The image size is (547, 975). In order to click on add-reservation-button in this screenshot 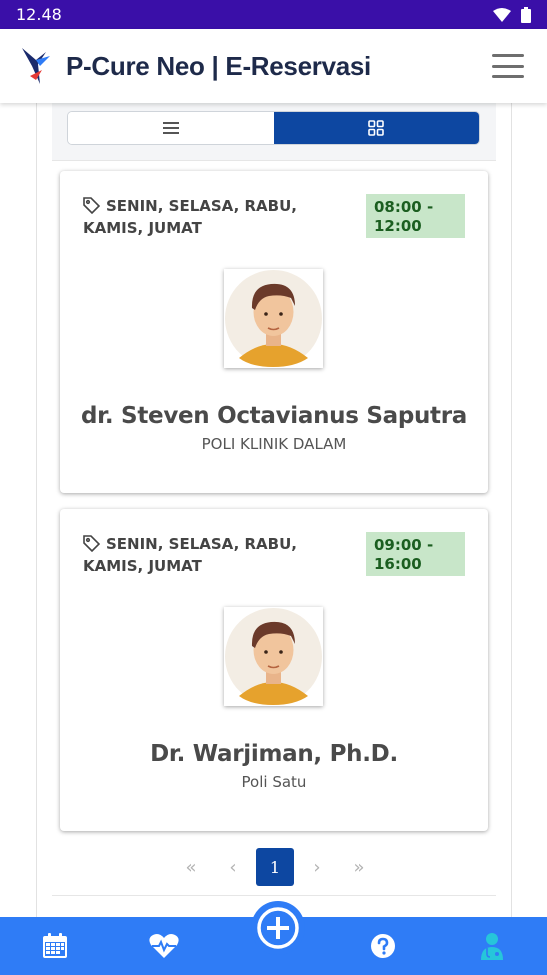, I will do `click(278, 928)`.